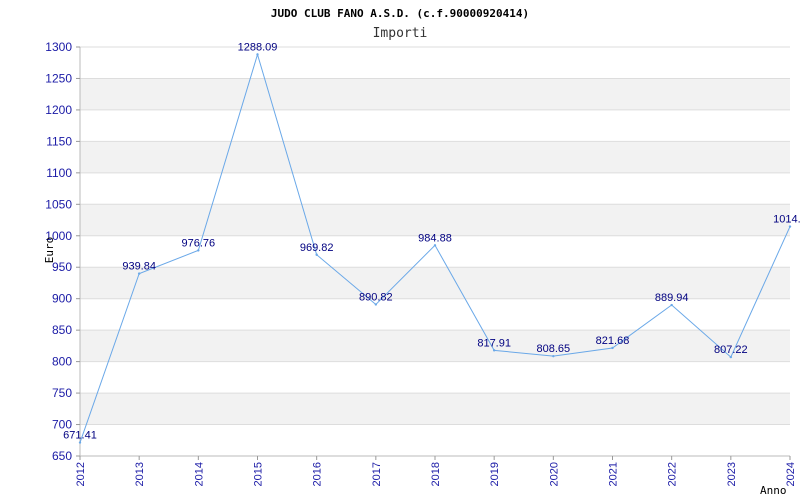  What do you see at coordinates (613, 341) in the screenshot?
I see `data-label: 821.68` at bounding box center [613, 341].